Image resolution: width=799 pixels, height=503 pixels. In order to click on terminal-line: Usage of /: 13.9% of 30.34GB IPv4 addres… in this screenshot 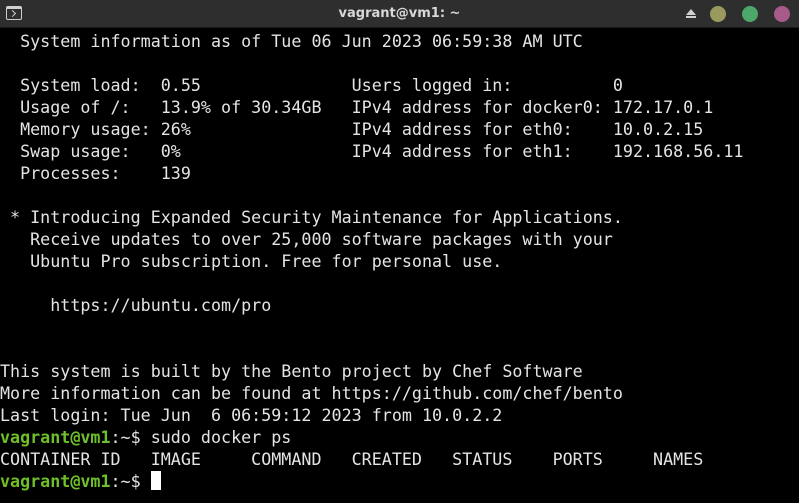, I will do `click(357, 107)`.